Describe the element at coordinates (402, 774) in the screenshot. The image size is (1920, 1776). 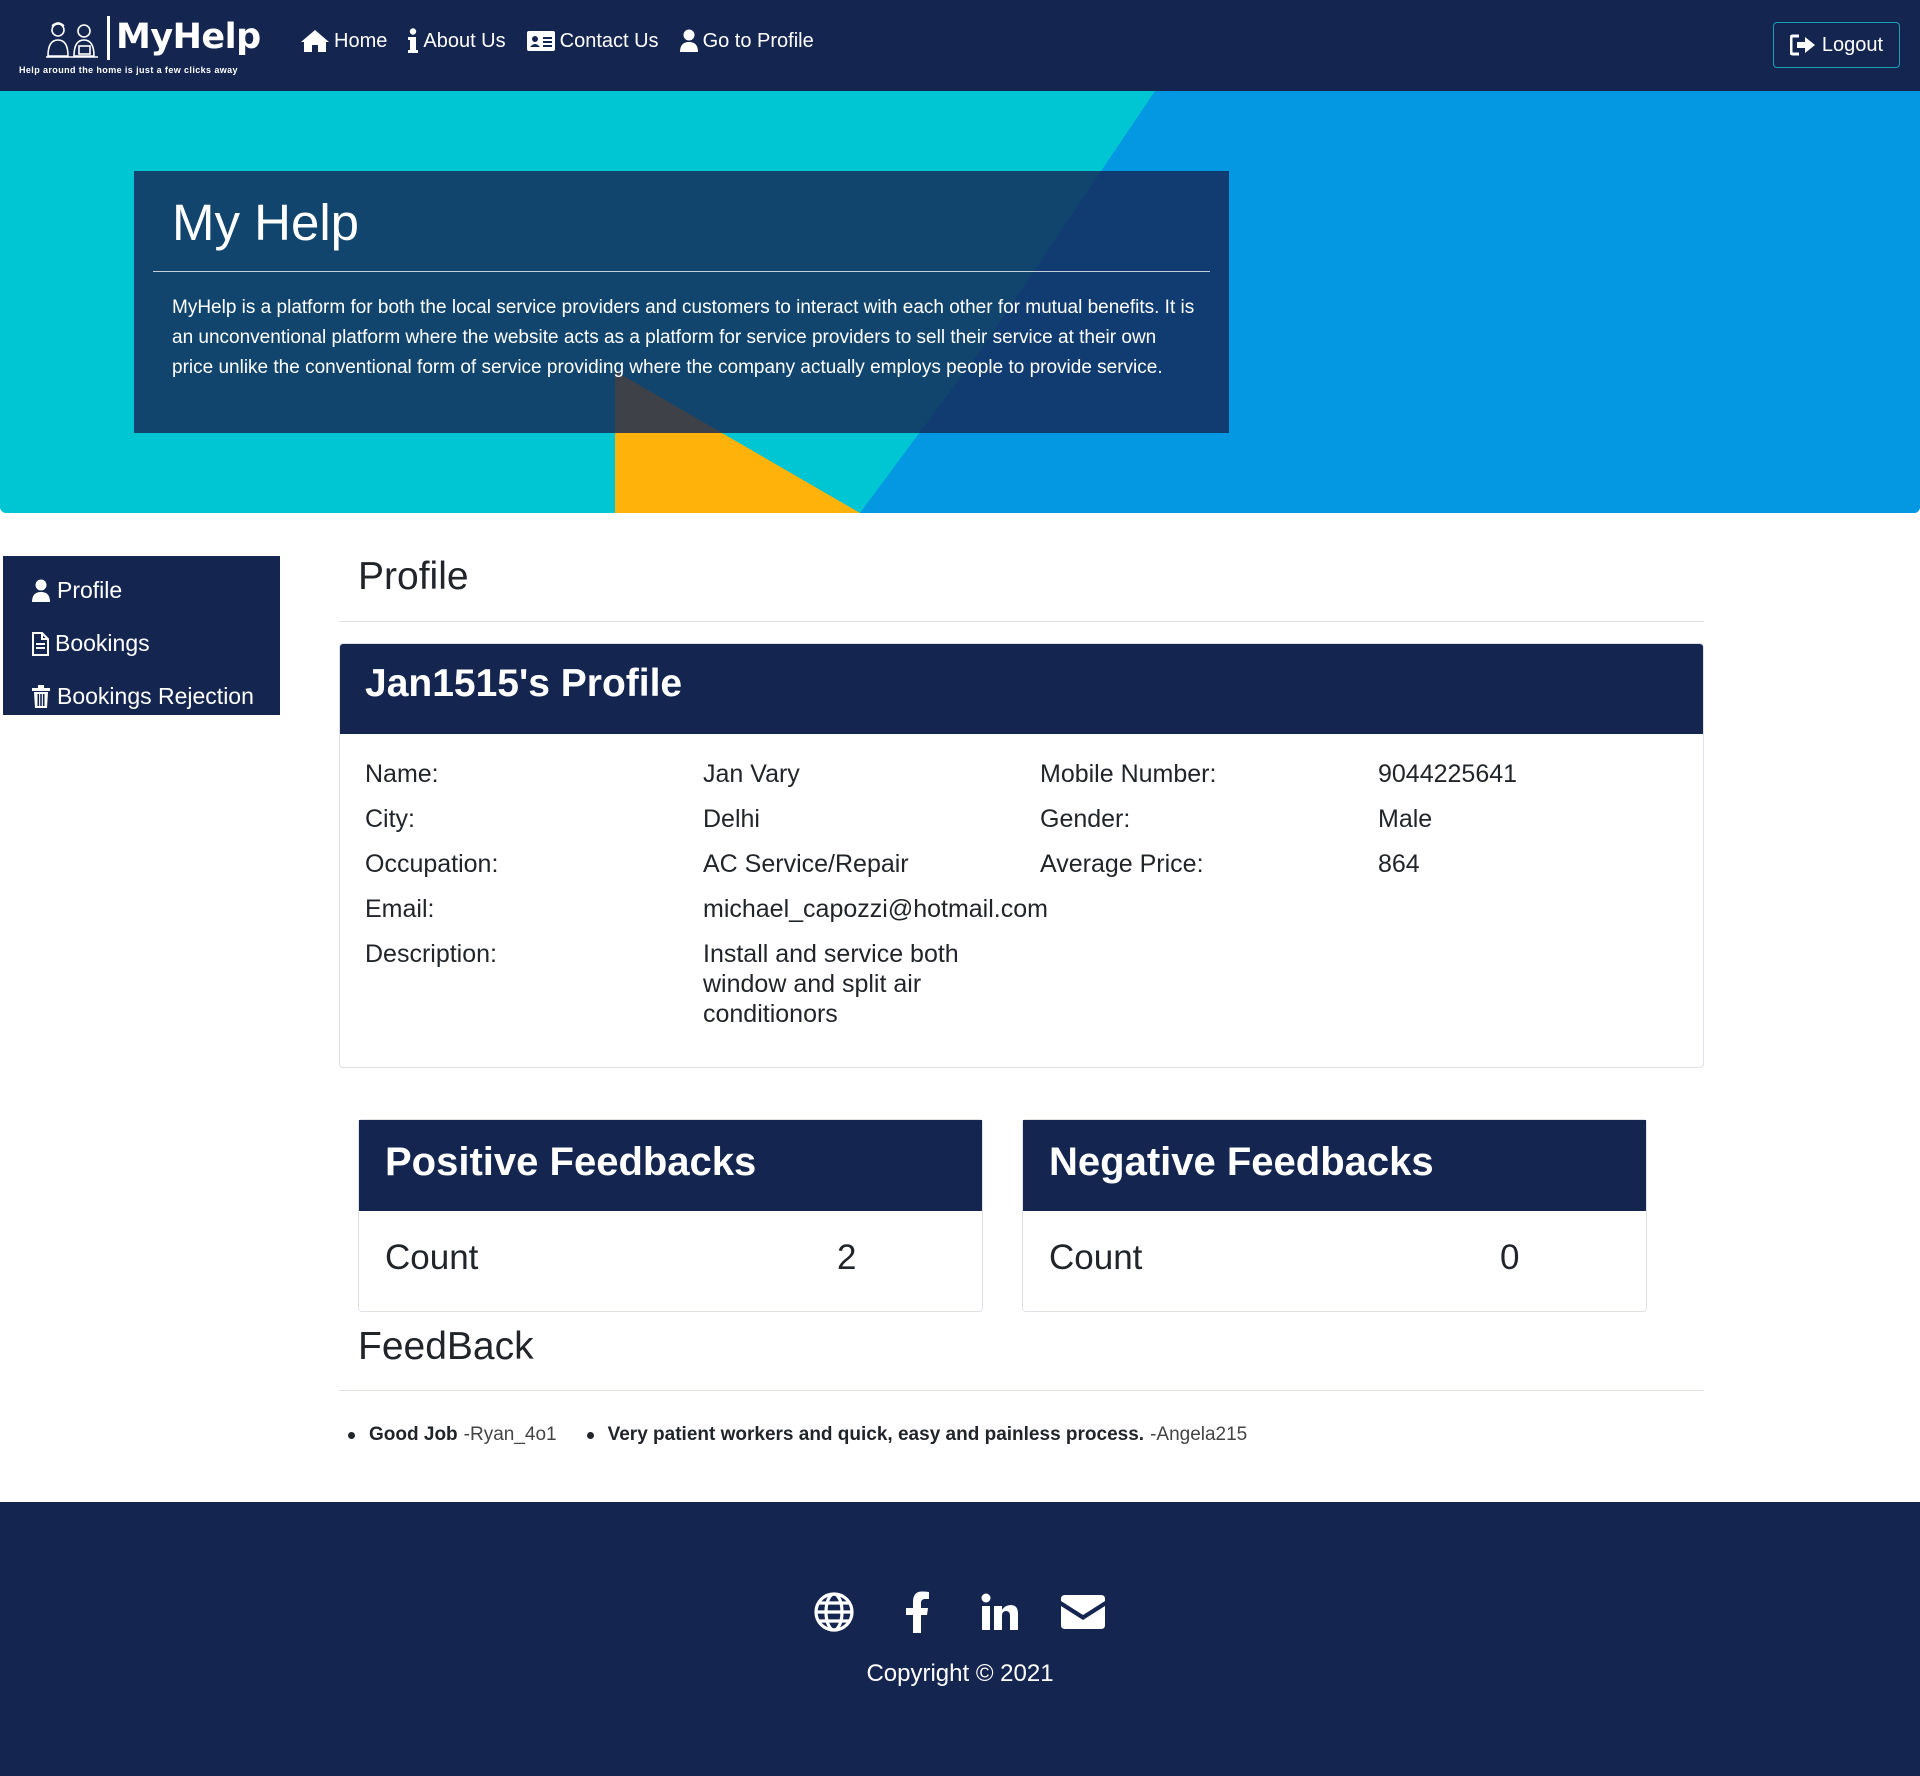
I see `name-label: Name:` at that location.